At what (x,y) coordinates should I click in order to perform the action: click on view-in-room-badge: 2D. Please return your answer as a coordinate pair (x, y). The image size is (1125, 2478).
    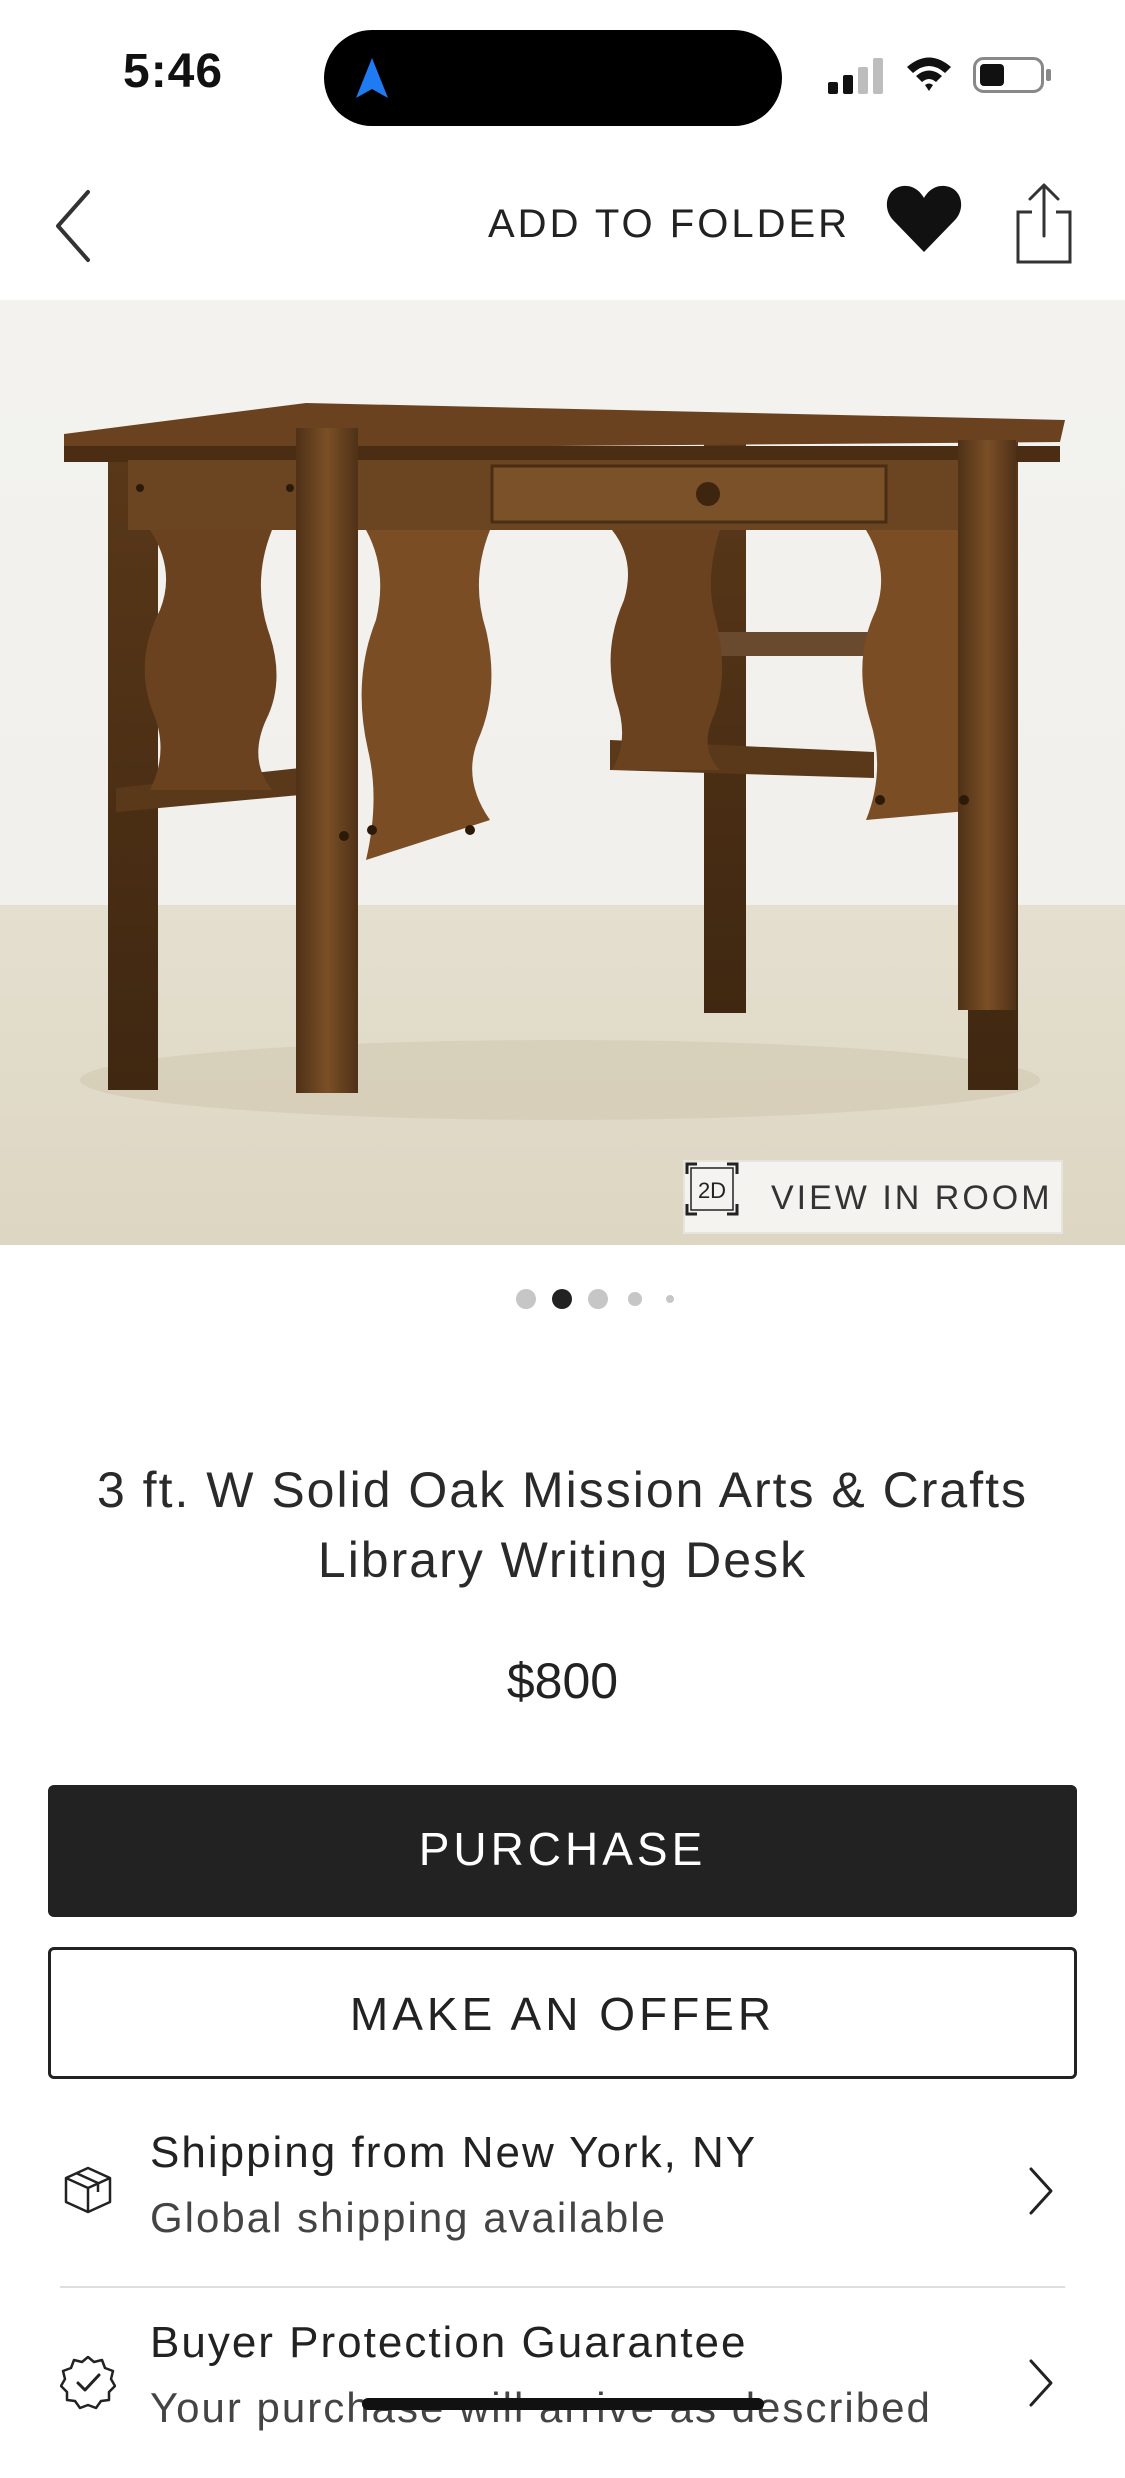
    Looking at the image, I should click on (712, 1190).